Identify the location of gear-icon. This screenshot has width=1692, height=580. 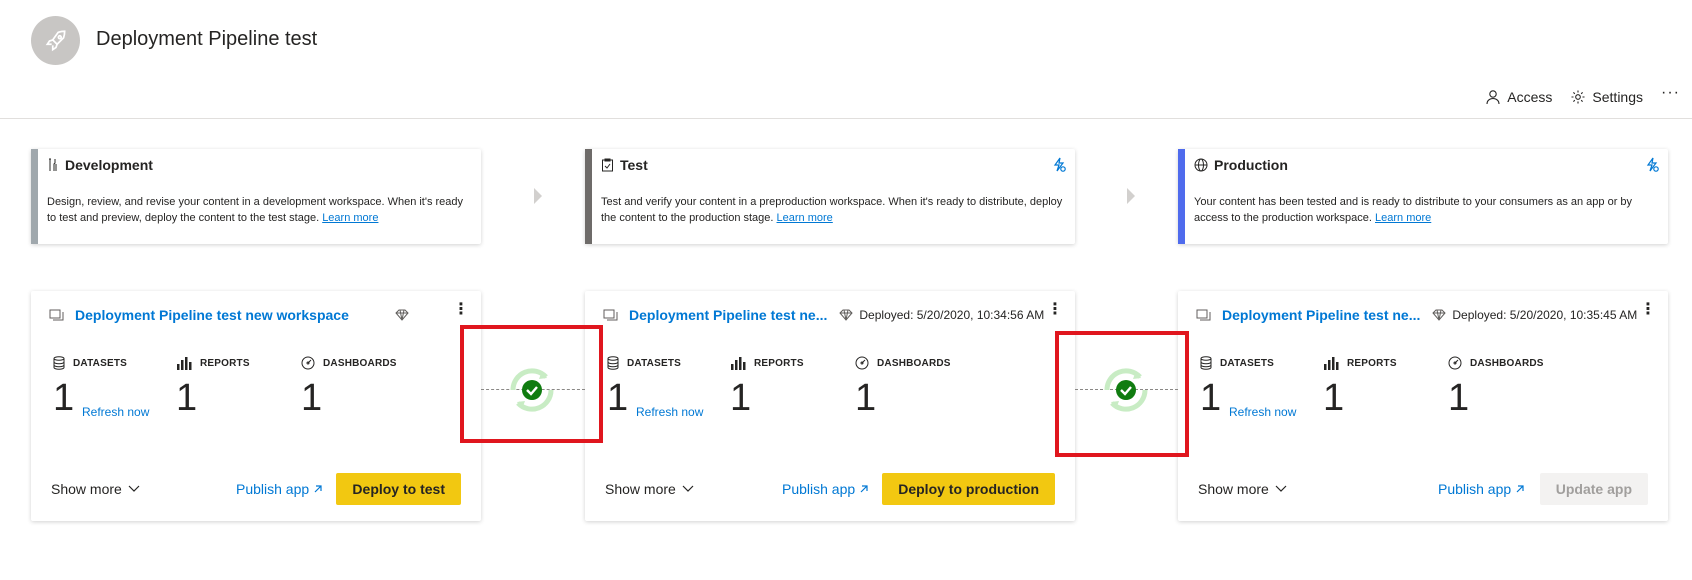
(1578, 97).